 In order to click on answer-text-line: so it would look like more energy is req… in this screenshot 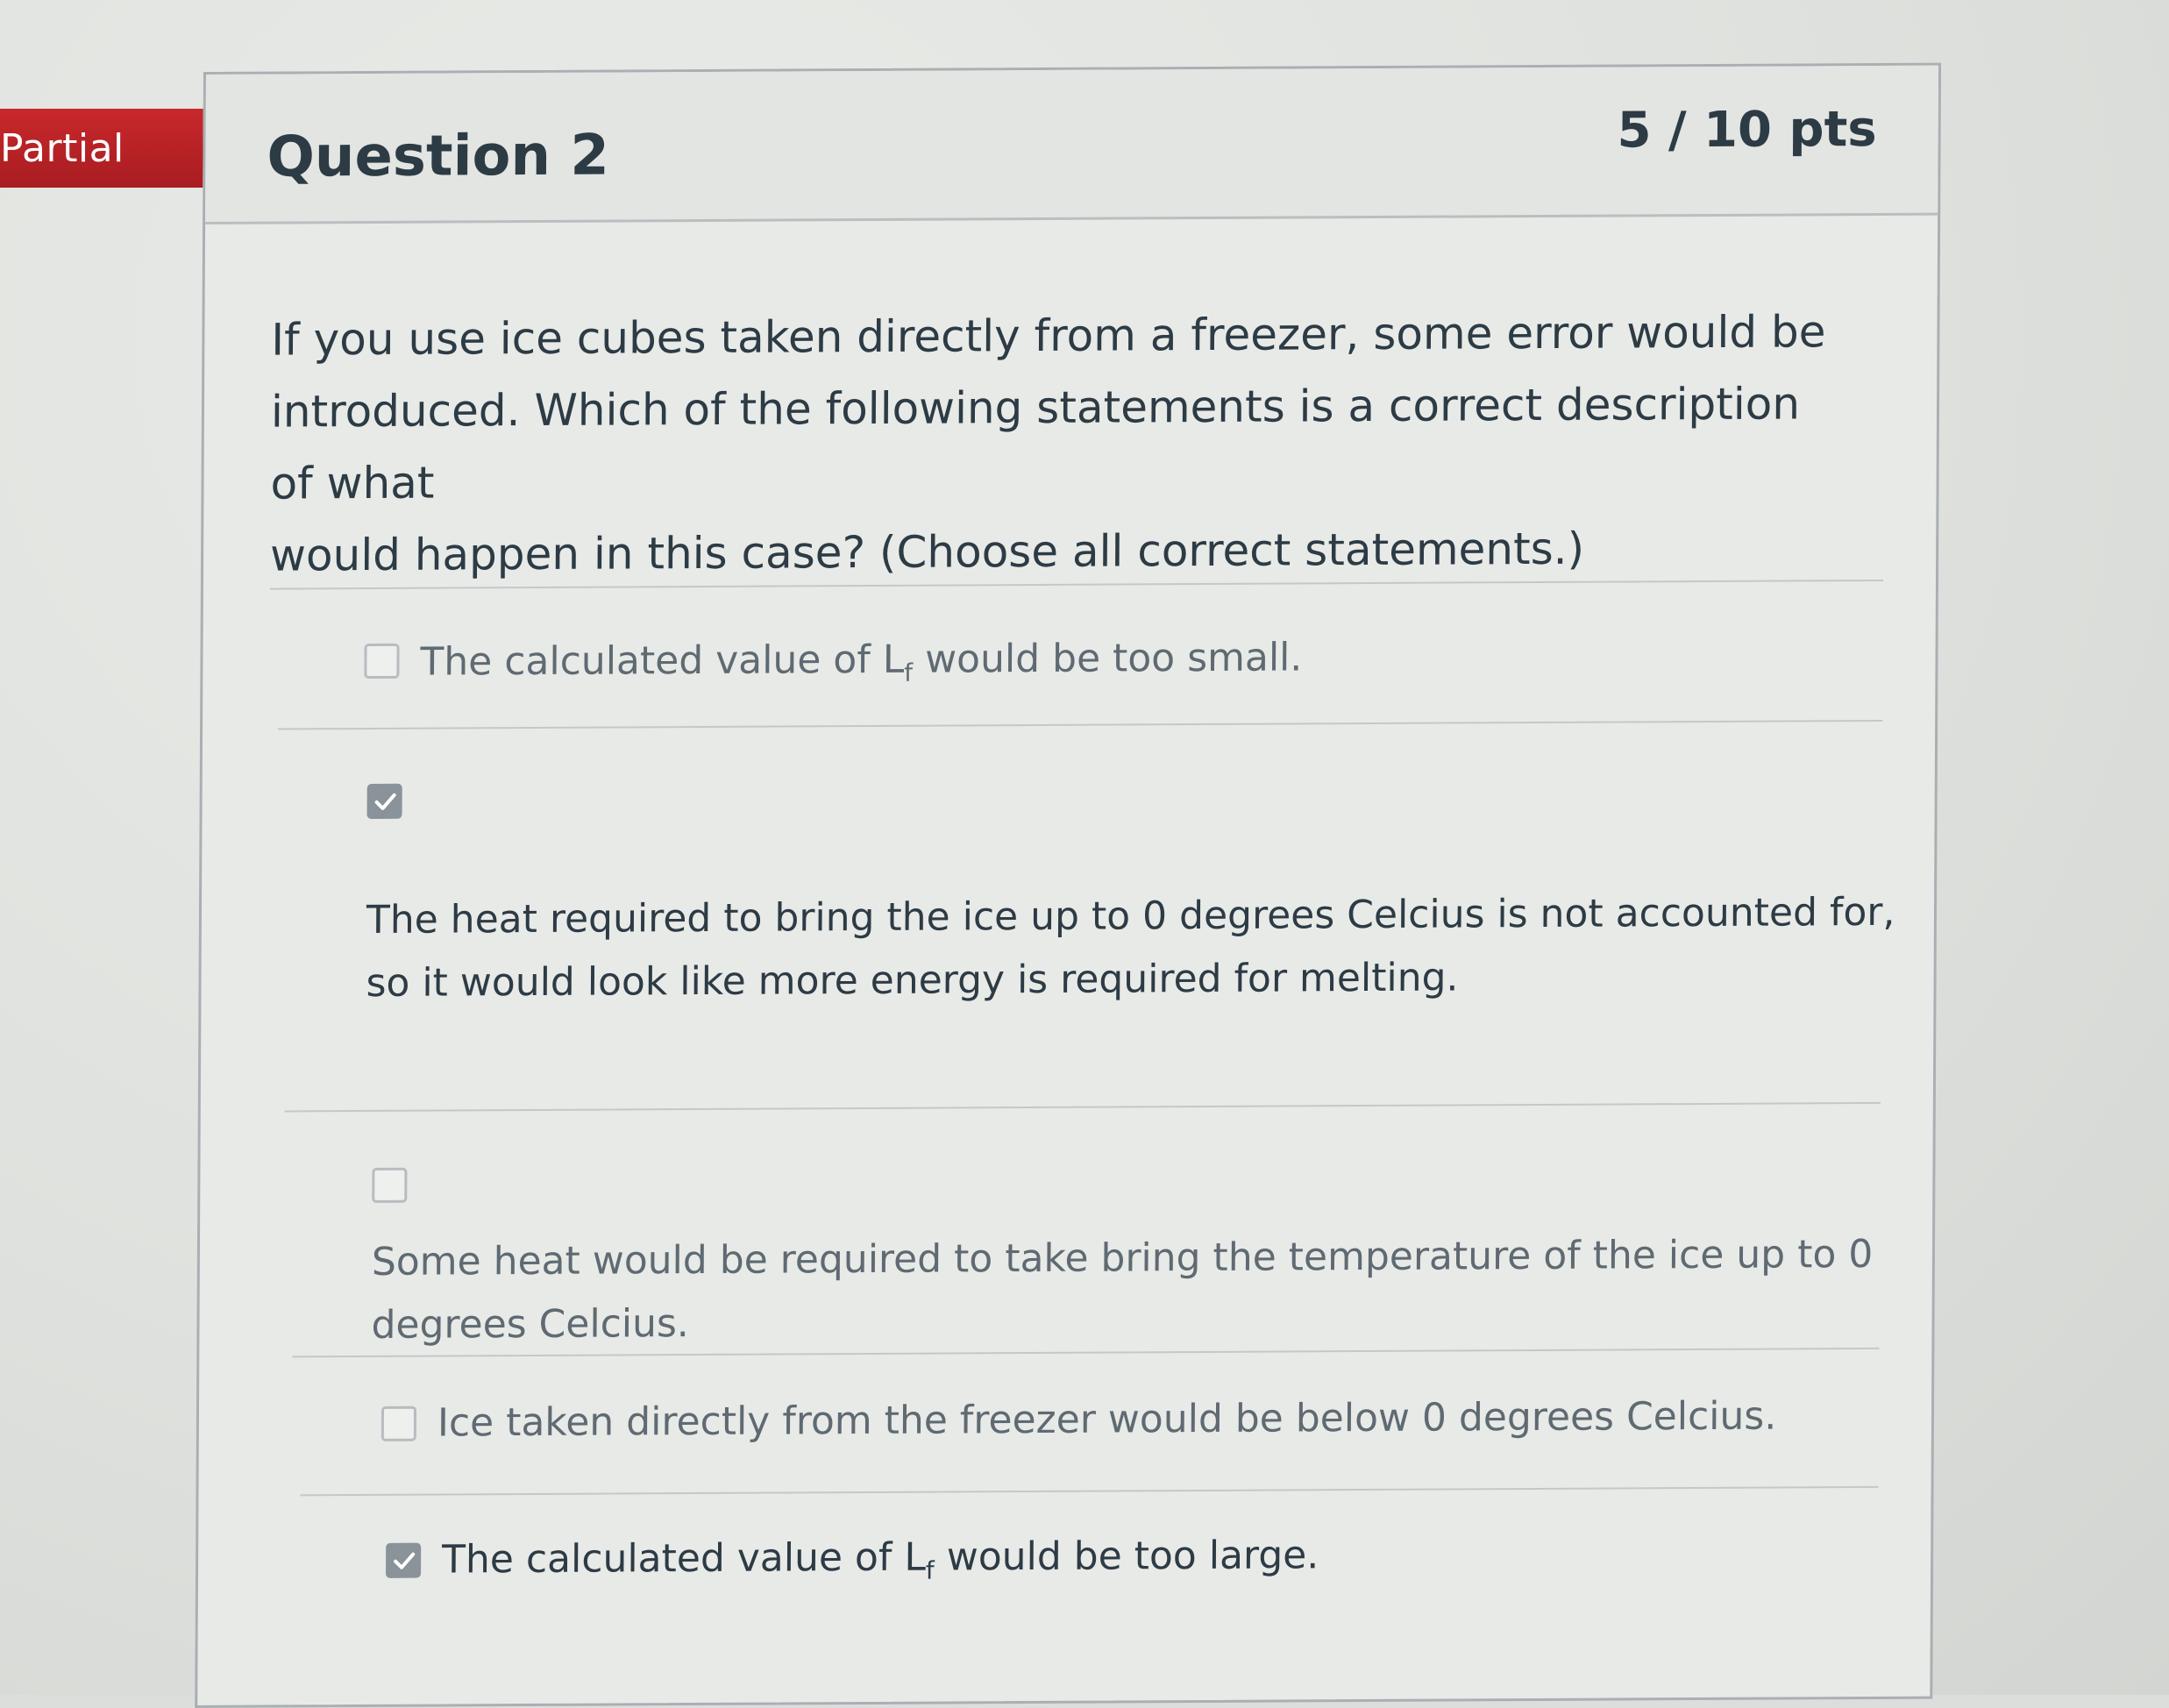, I will do `click(912, 980)`.